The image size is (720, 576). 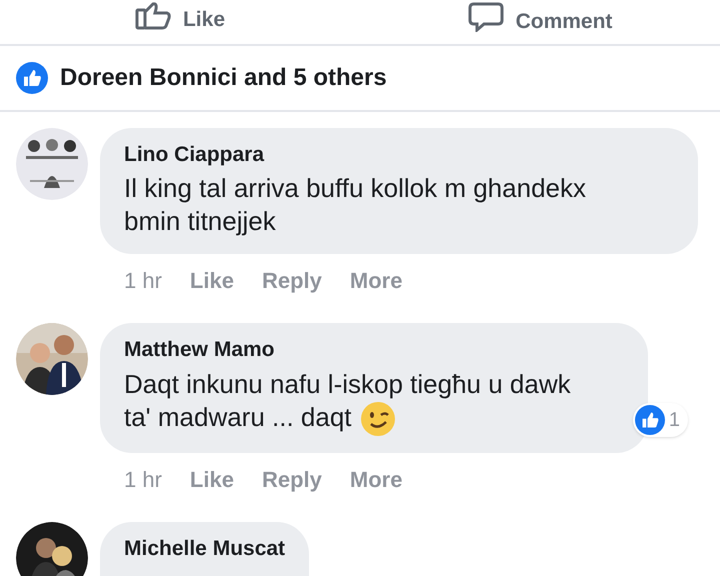 I want to click on comment-button: Comment, so click(x=540, y=16).